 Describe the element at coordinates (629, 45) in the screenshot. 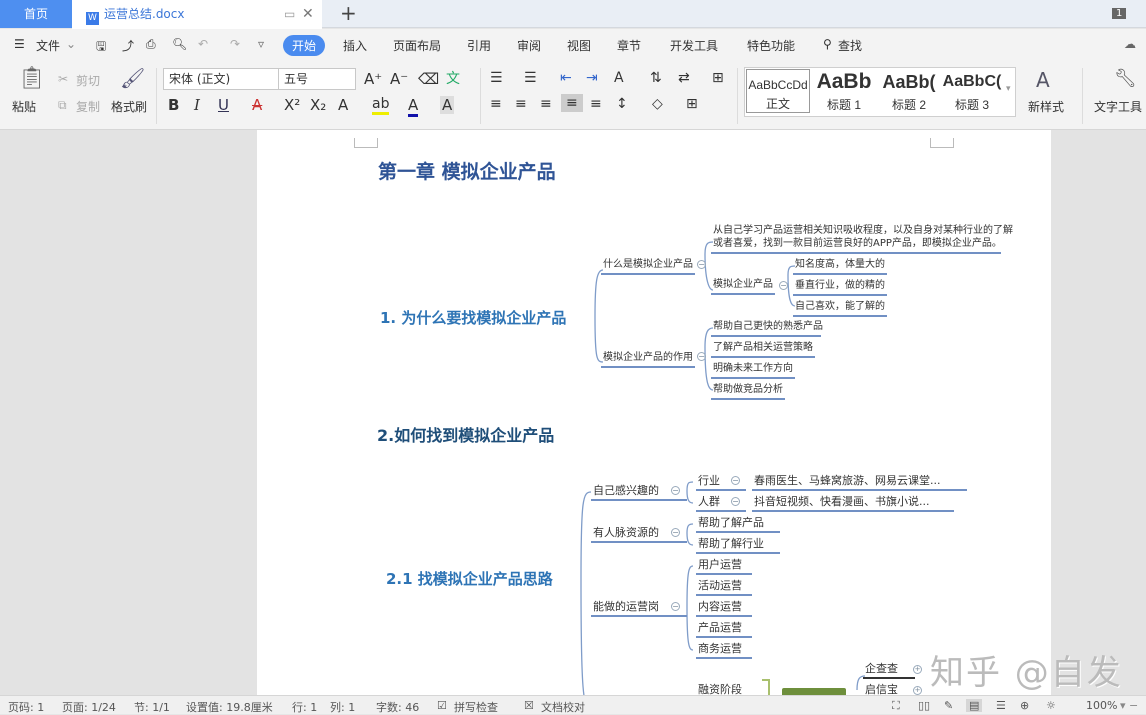

I see `menu-tab-chapter: 章节` at that location.